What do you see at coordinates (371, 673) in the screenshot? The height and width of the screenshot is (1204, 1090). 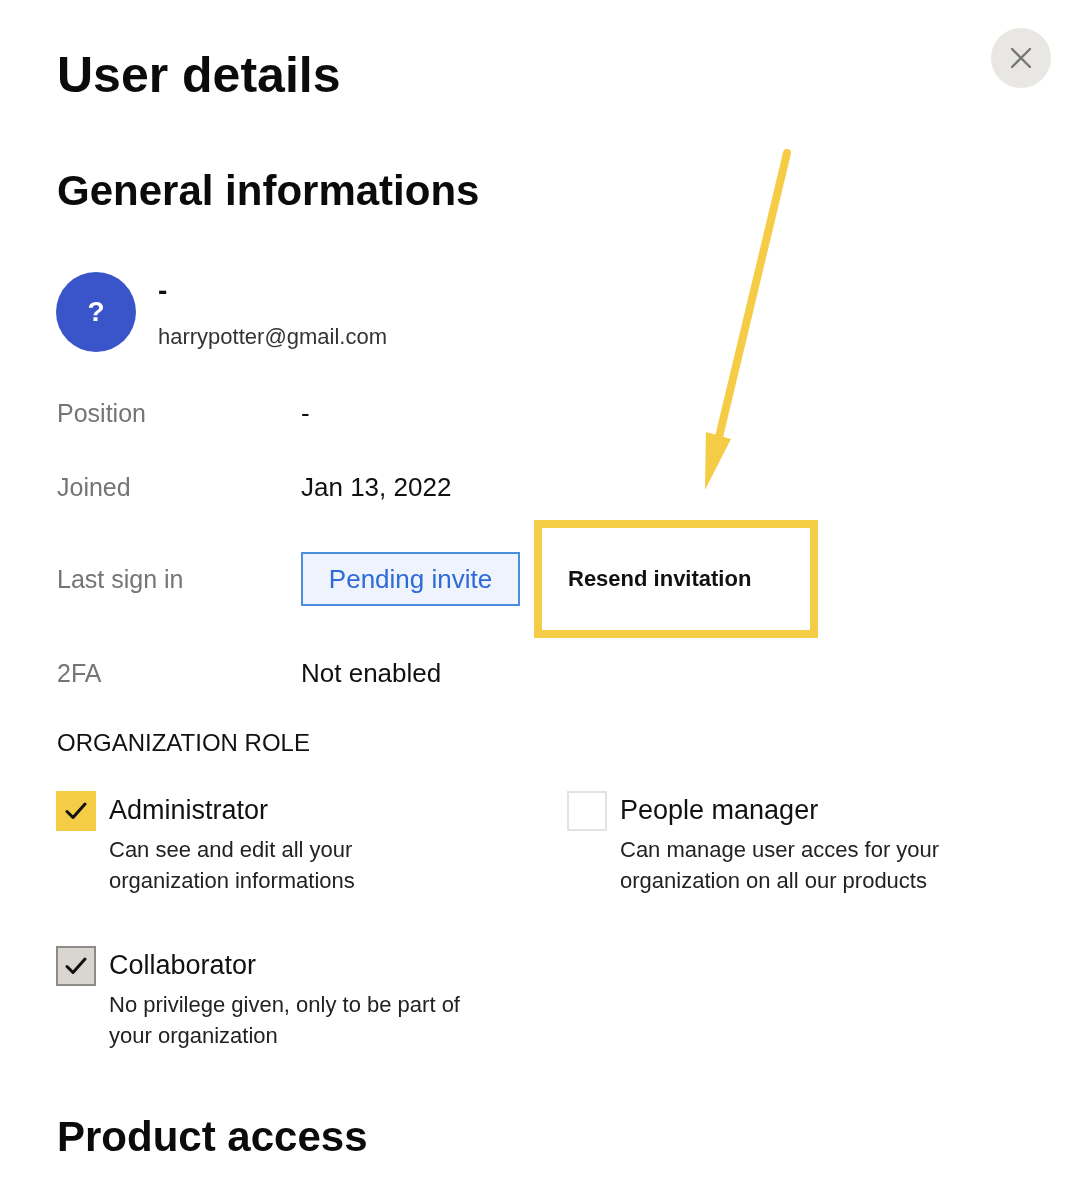 I see `field-value: Not enabled` at bounding box center [371, 673].